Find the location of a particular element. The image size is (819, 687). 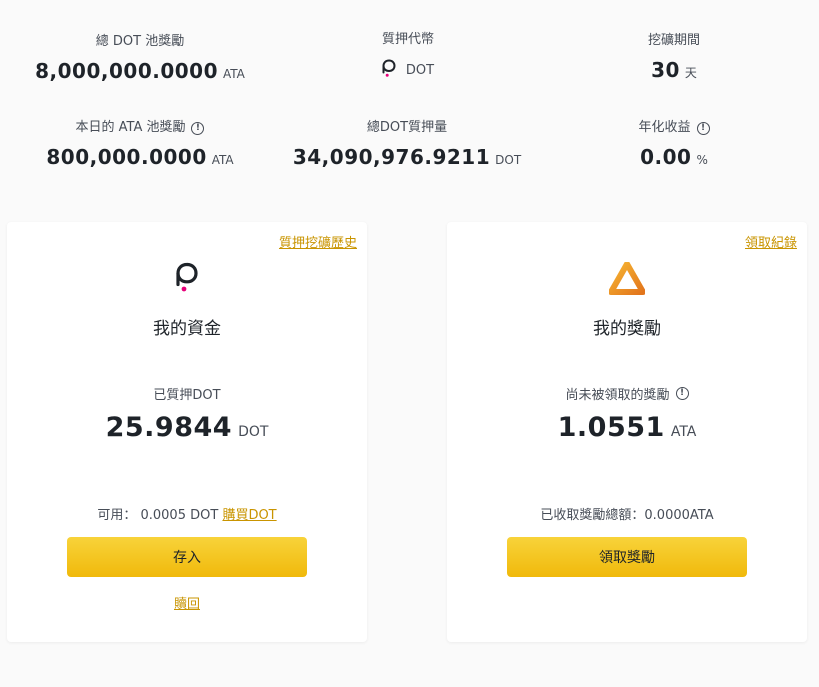

stat-mining-period: 挖礦期間 30 天 is located at coordinates (674, 57).